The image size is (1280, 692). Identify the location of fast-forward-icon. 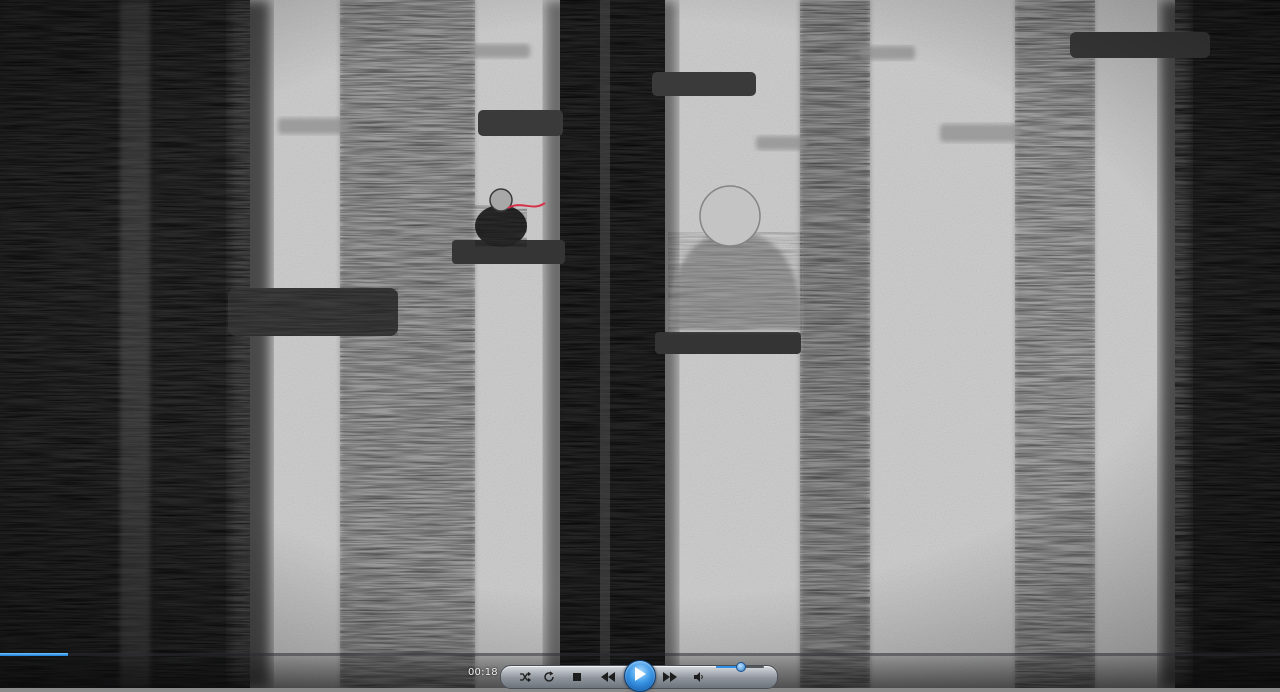
(670, 677).